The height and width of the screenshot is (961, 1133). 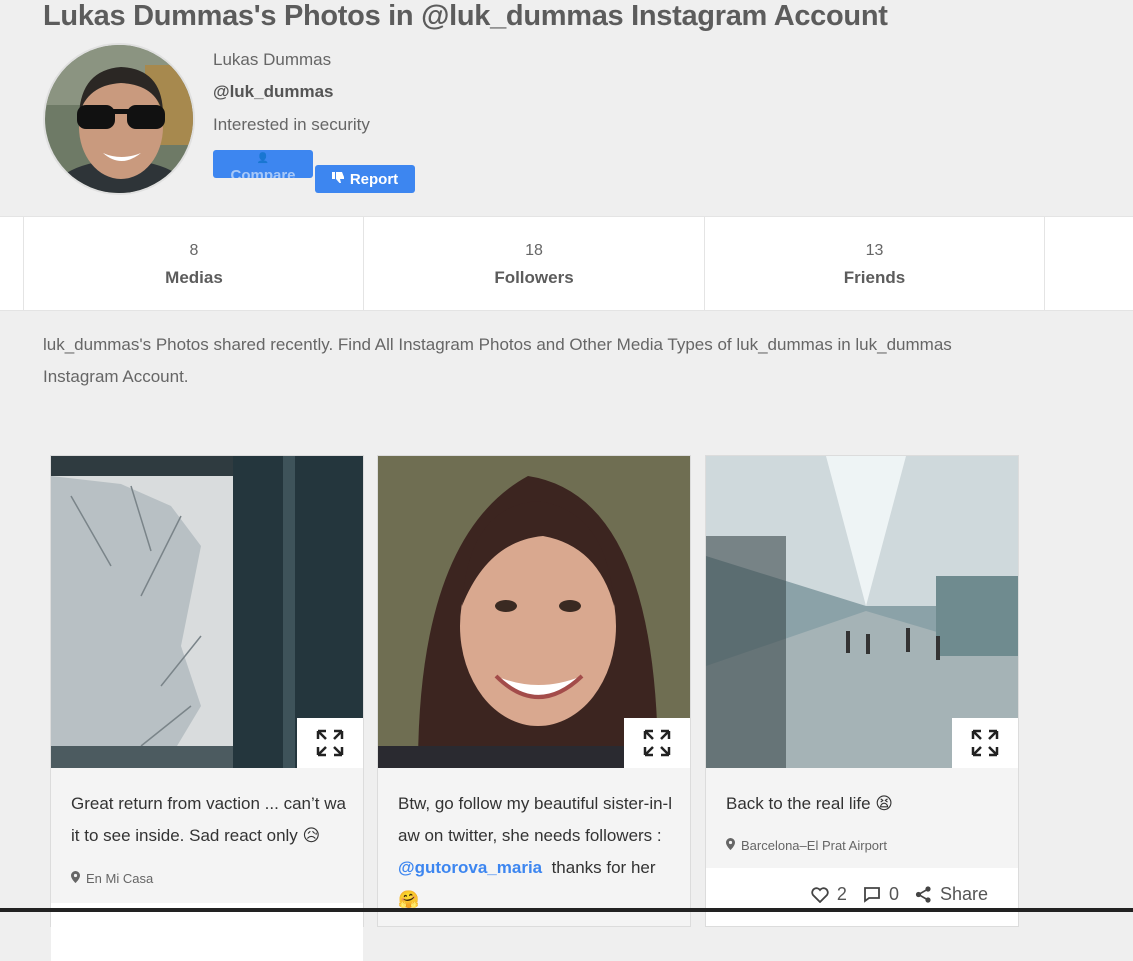 What do you see at coordinates (874, 263) in the screenshot?
I see `stat-friends: 13 Friends` at bounding box center [874, 263].